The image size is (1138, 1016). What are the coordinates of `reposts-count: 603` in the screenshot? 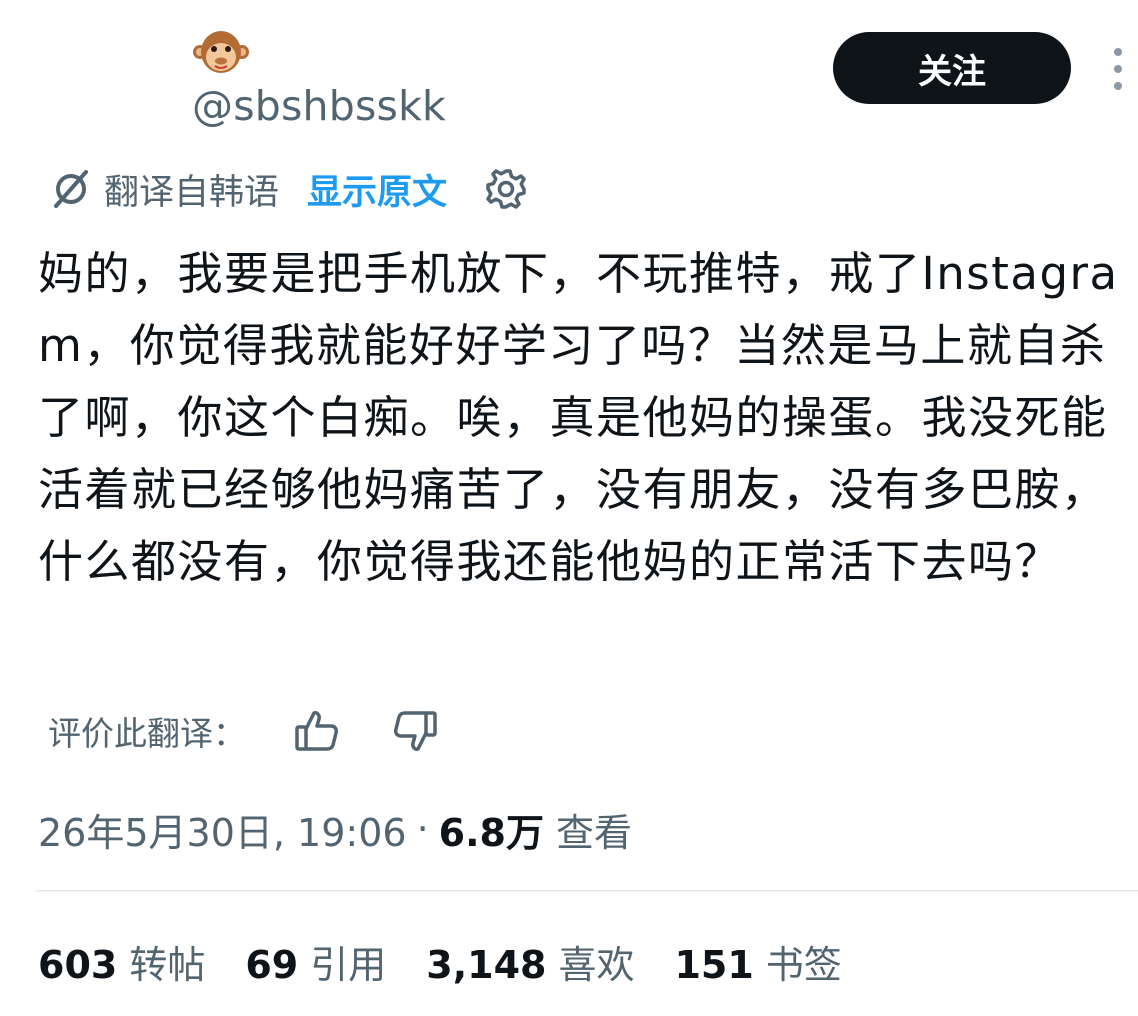 It's located at (78, 964).